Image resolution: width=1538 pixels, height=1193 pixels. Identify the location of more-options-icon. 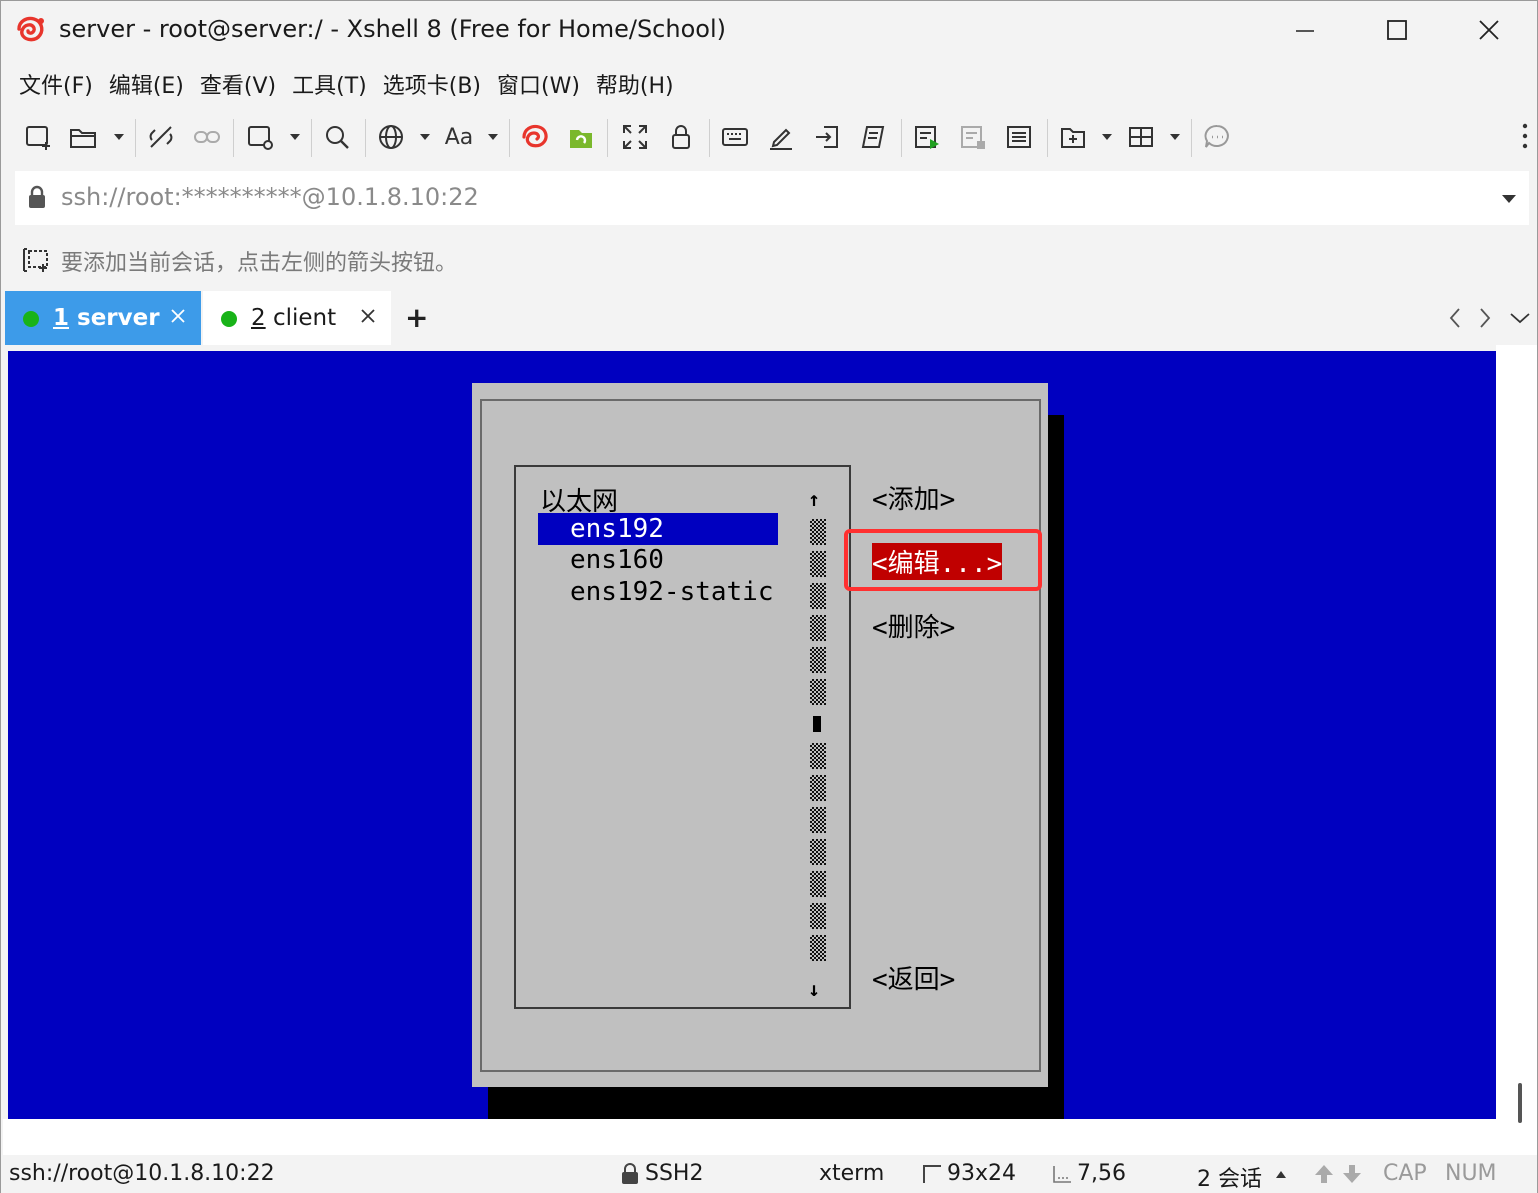
(1525, 136).